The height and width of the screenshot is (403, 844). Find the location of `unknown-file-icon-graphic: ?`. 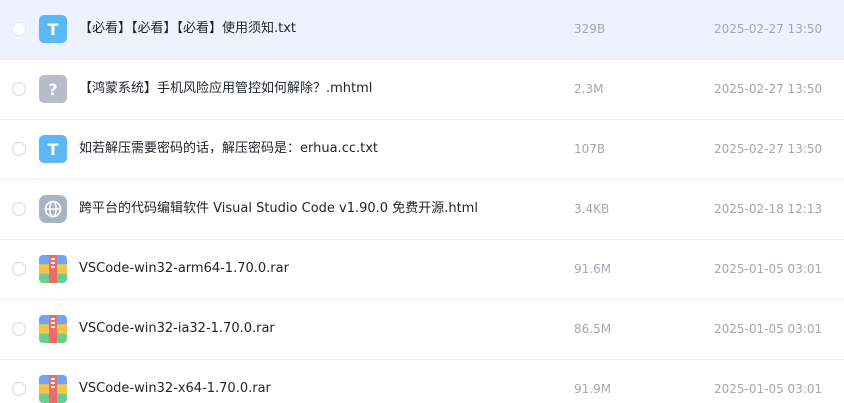

unknown-file-icon-graphic: ? is located at coordinates (53, 89).